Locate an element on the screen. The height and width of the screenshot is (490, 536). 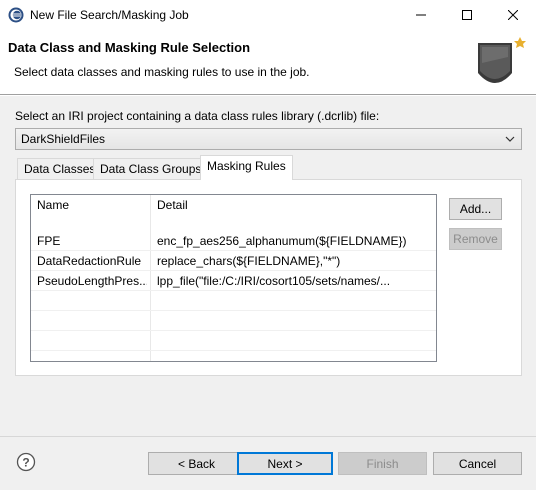
window-title: New File Search/Masking Job is located at coordinates (109, 15).